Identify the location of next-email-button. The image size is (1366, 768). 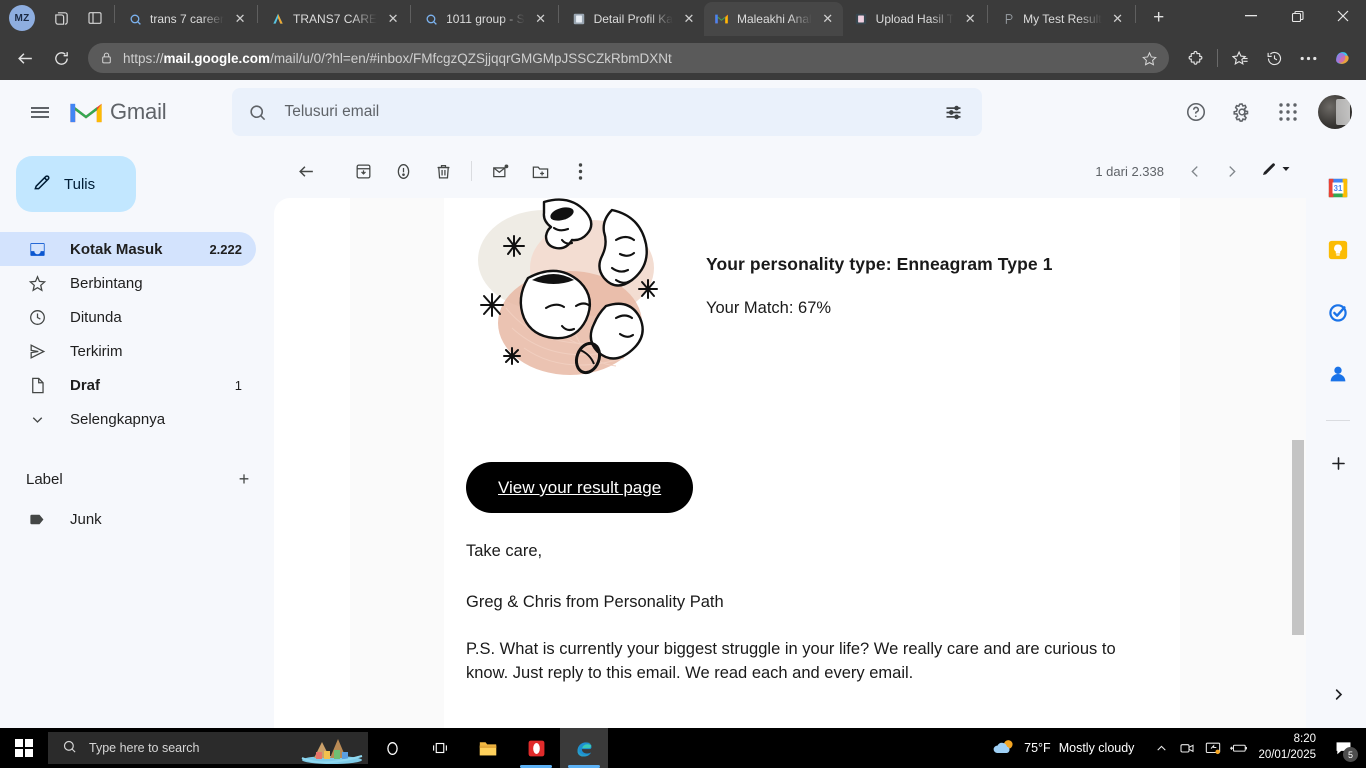
(1231, 171).